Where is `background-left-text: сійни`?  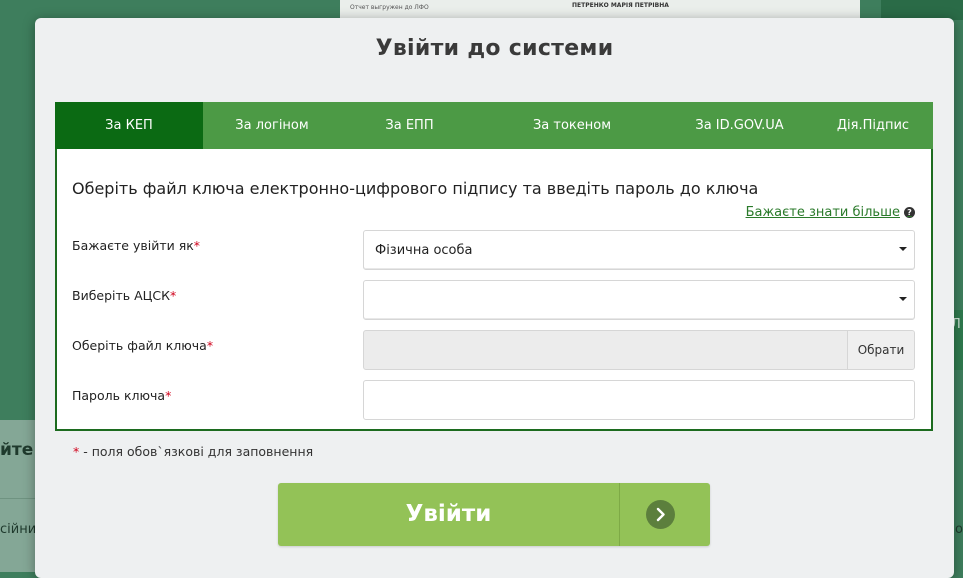 background-left-text: сійни is located at coordinates (18, 529).